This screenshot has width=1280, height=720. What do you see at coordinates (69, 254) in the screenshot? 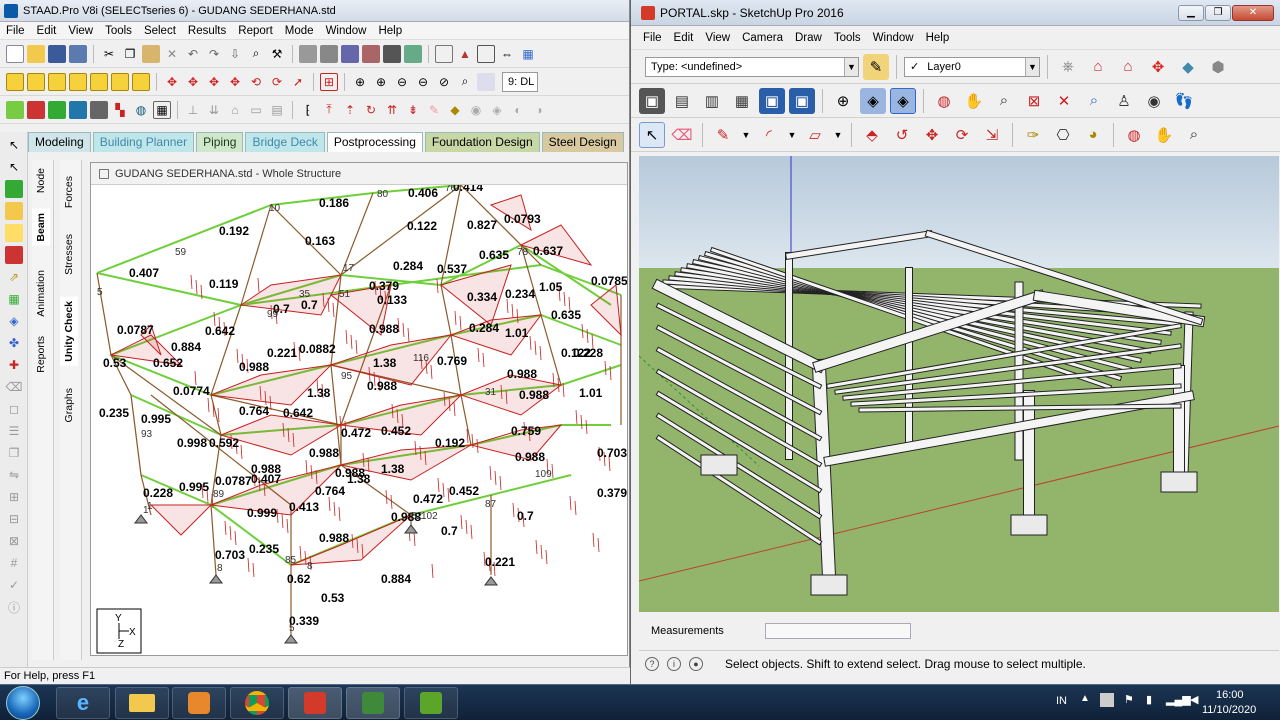
I see `vtab-stresses: Stresses` at bounding box center [69, 254].